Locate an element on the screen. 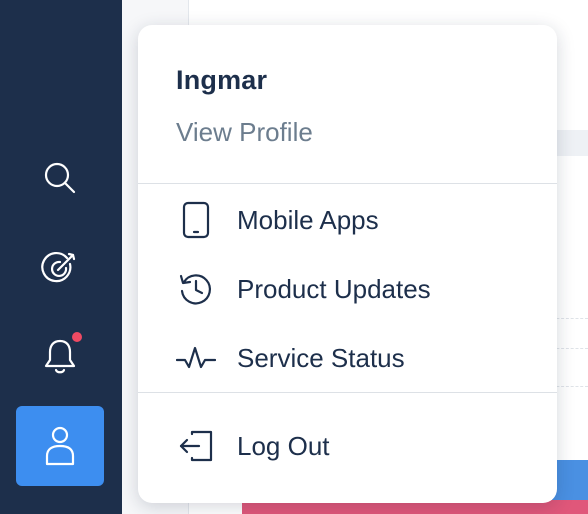 This screenshot has width=588, height=514. user-name: Ingmar is located at coordinates (222, 80).